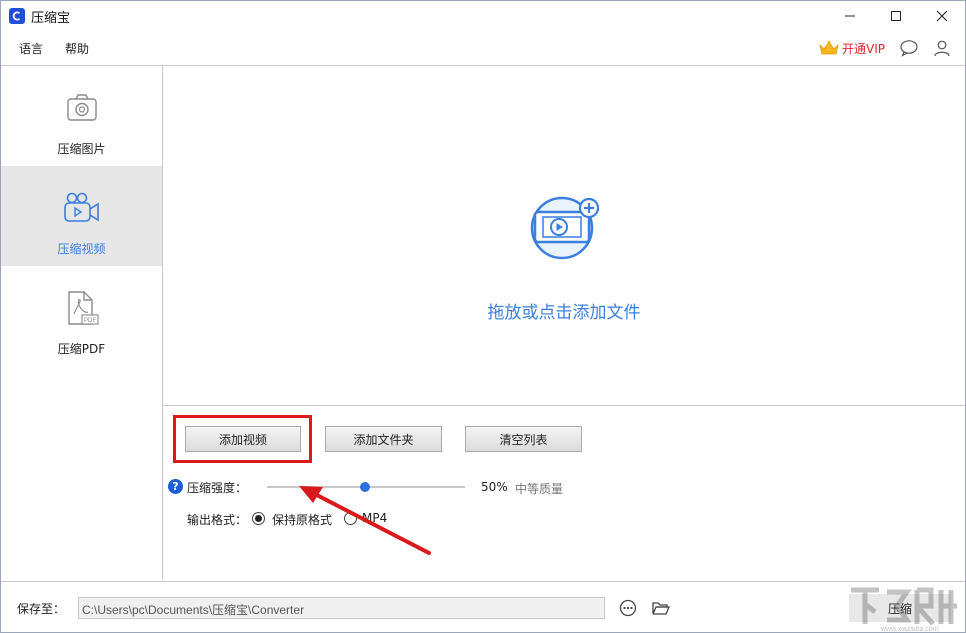 This screenshot has width=966, height=633. What do you see at coordinates (90, 321) in the screenshot?
I see `svg-text: PDF` at bounding box center [90, 321].